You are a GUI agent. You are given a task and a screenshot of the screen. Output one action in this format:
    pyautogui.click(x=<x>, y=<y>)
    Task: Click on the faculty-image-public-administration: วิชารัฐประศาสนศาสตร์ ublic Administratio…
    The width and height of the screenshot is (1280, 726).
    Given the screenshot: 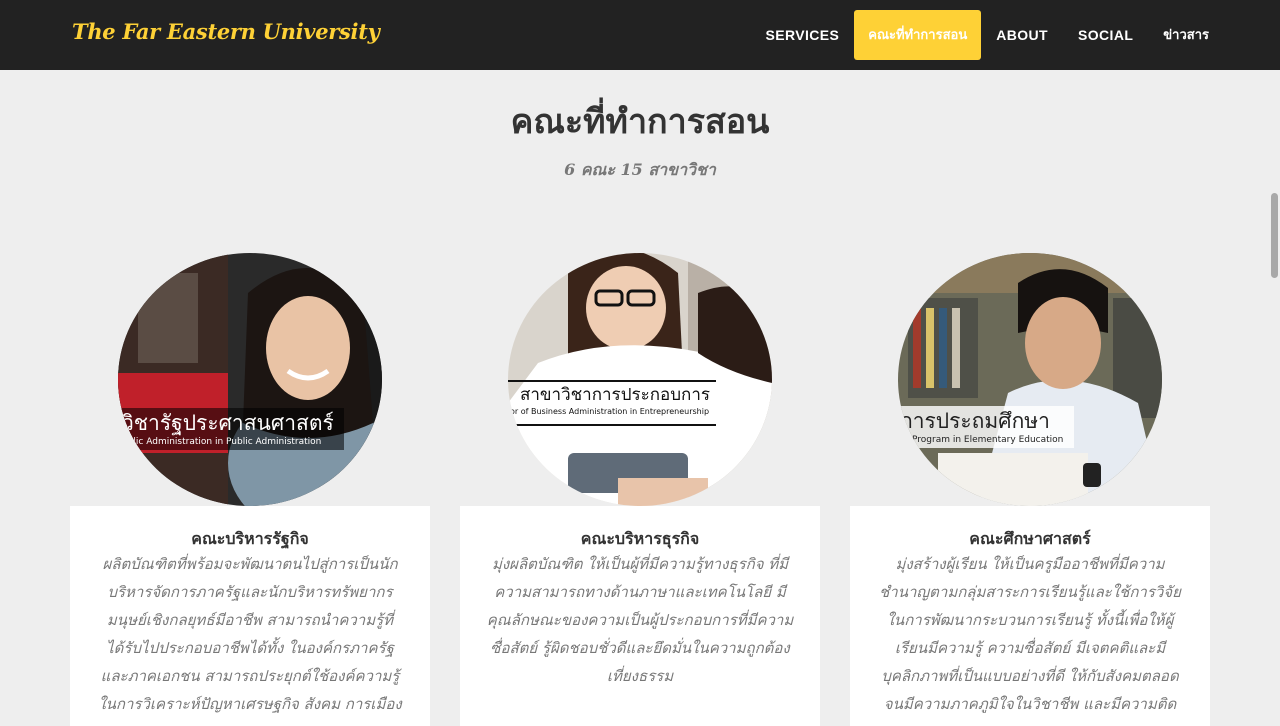 What is the action you would take?
    pyautogui.click(x=250, y=379)
    